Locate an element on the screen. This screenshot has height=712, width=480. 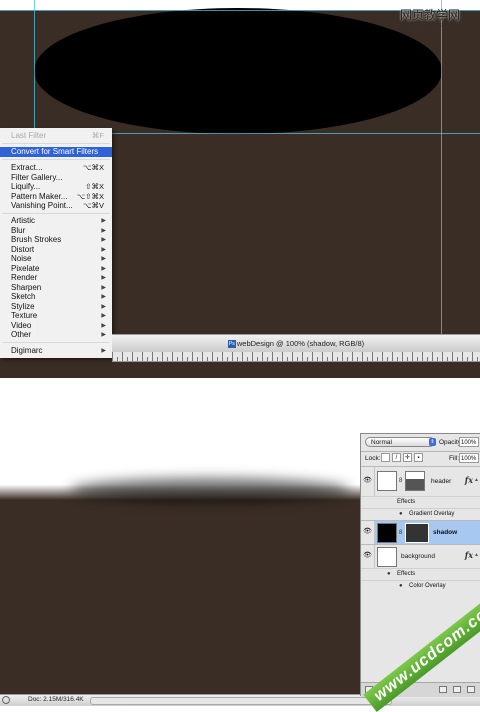
effect-label: Gradient Overlay is located at coordinates (432, 514).